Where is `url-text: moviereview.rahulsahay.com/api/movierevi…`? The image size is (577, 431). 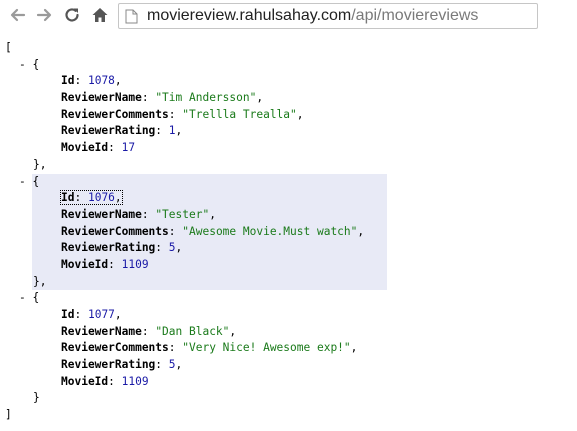
url-text: moviereview.rahulsahay.com/api/movierevi… is located at coordinates (312, 16).